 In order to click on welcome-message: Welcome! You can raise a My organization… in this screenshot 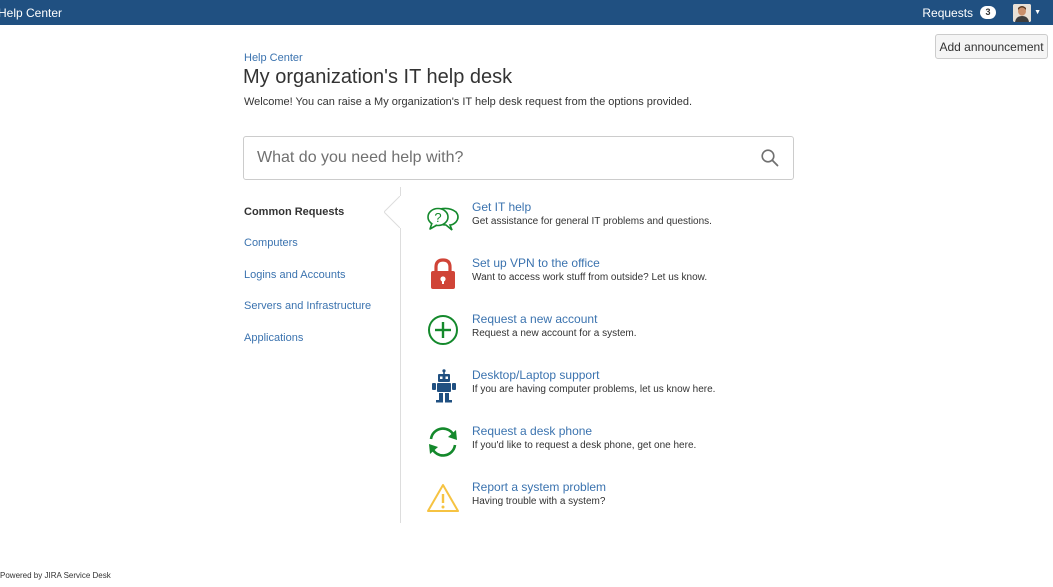, I will do `click(468, 102)`.